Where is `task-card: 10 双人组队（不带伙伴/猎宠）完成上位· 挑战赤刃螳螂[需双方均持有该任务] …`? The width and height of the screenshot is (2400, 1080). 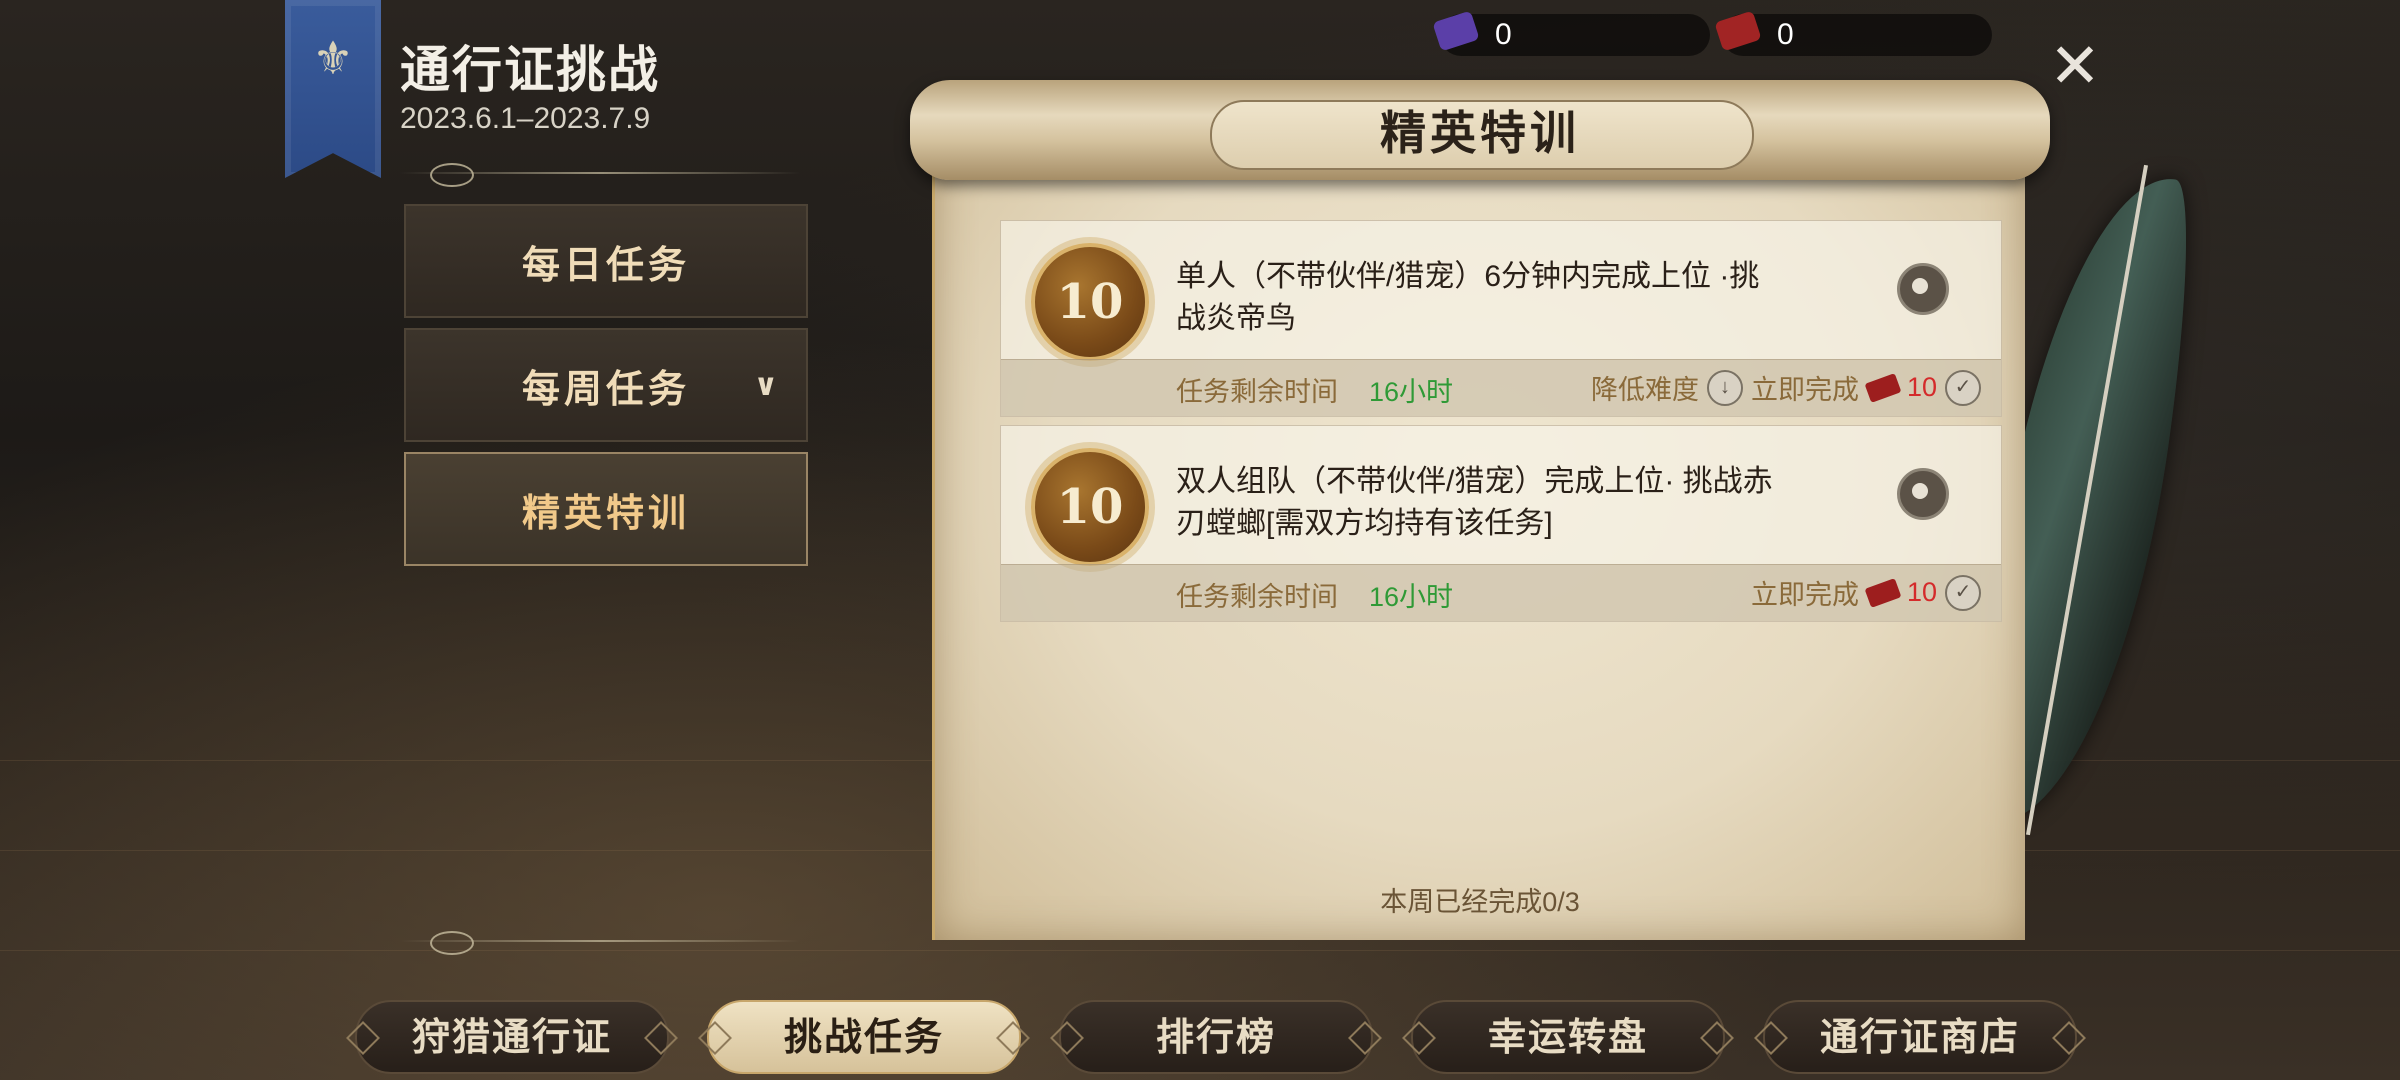
task-card: 10 双人组队（不带伙伴/猎宠）完成上位· 挑战赤刃螳螂[需双方均持有该任务] … is located at coordinates (1501, 523).